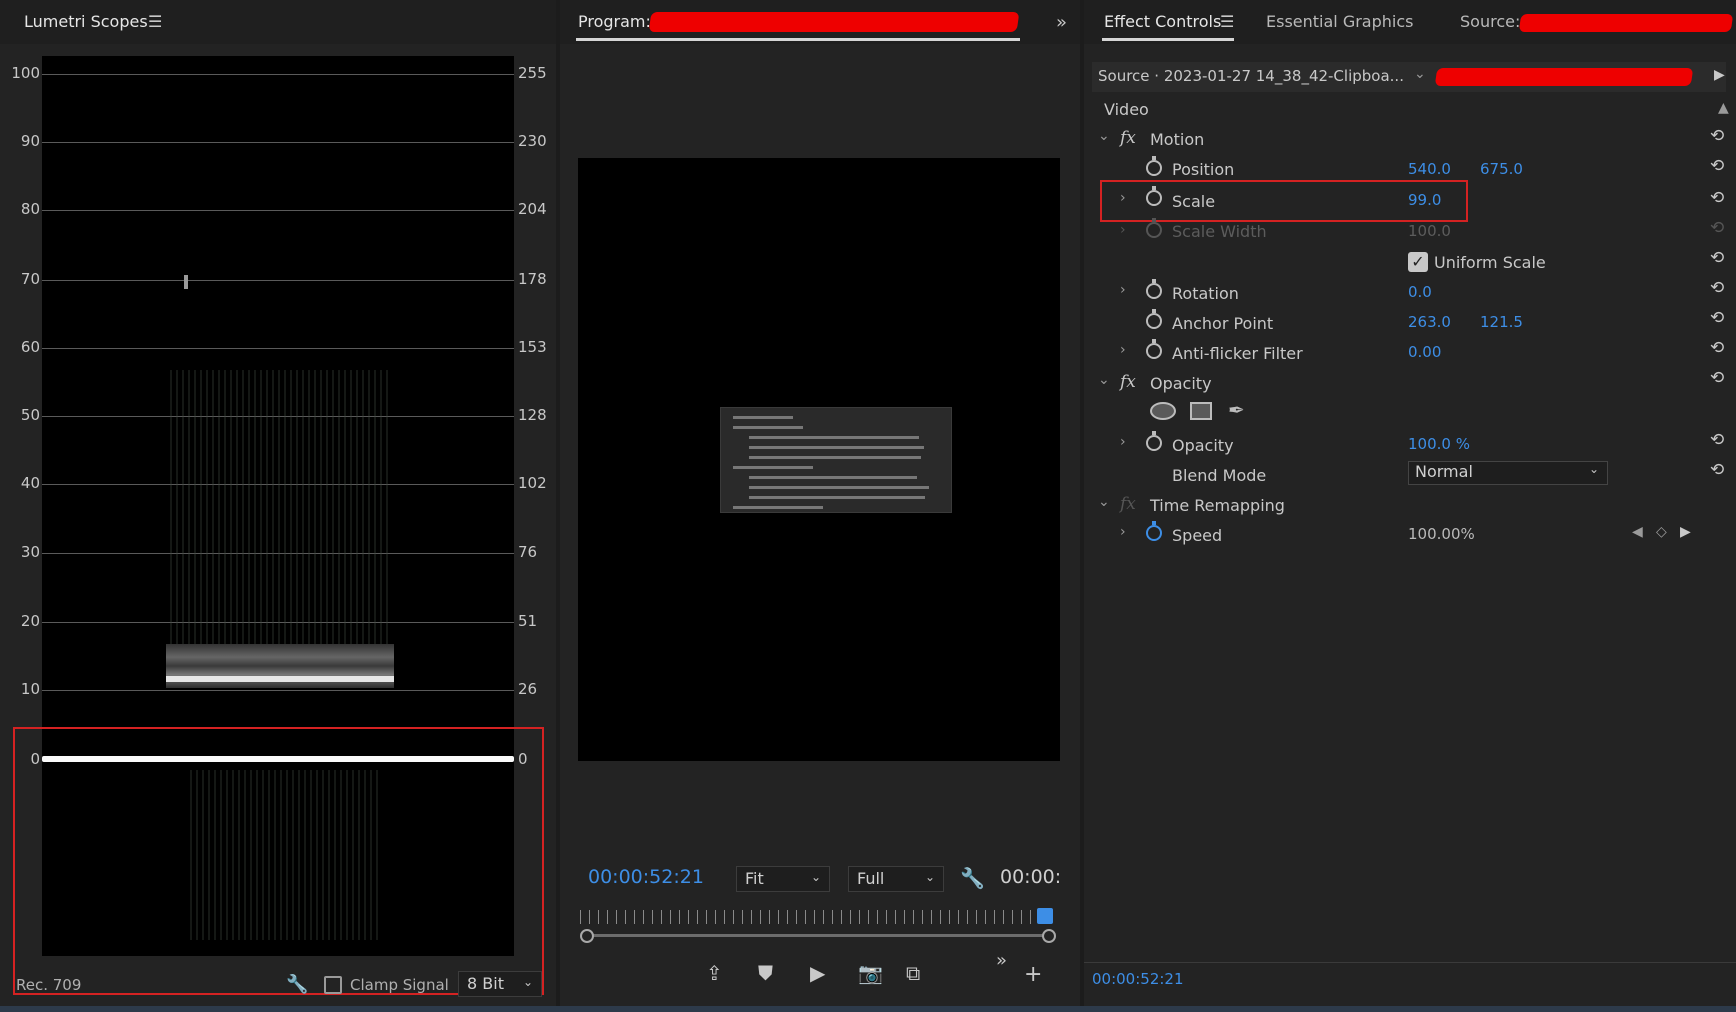 Image resolution: width=1736 pixels, height=1012 pixels. What do you see at coordinates (1418, 262) in the screenshot?
I see `uniform-scale-checkbox: ✓` at bounding box center [1418, 262].